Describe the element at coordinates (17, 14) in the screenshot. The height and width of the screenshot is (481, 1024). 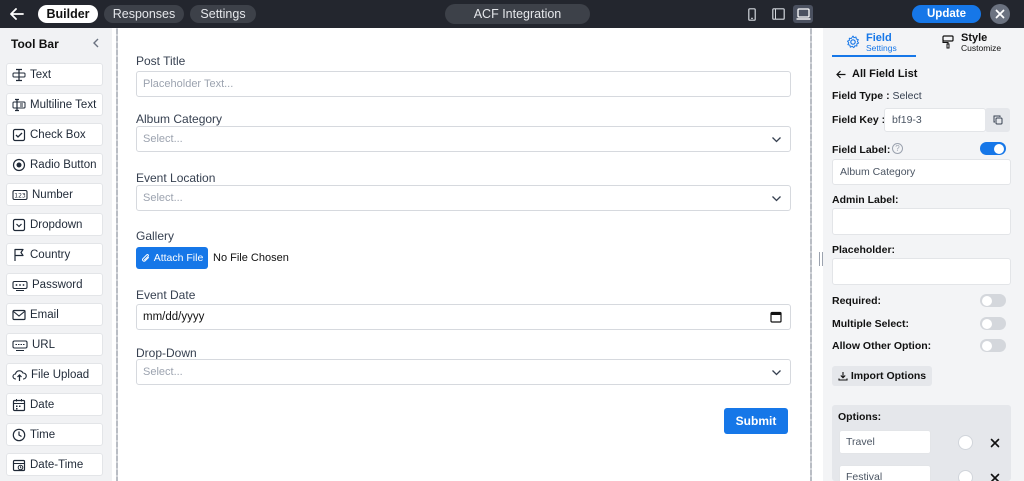
I see `back-arrow-icon` at that location.